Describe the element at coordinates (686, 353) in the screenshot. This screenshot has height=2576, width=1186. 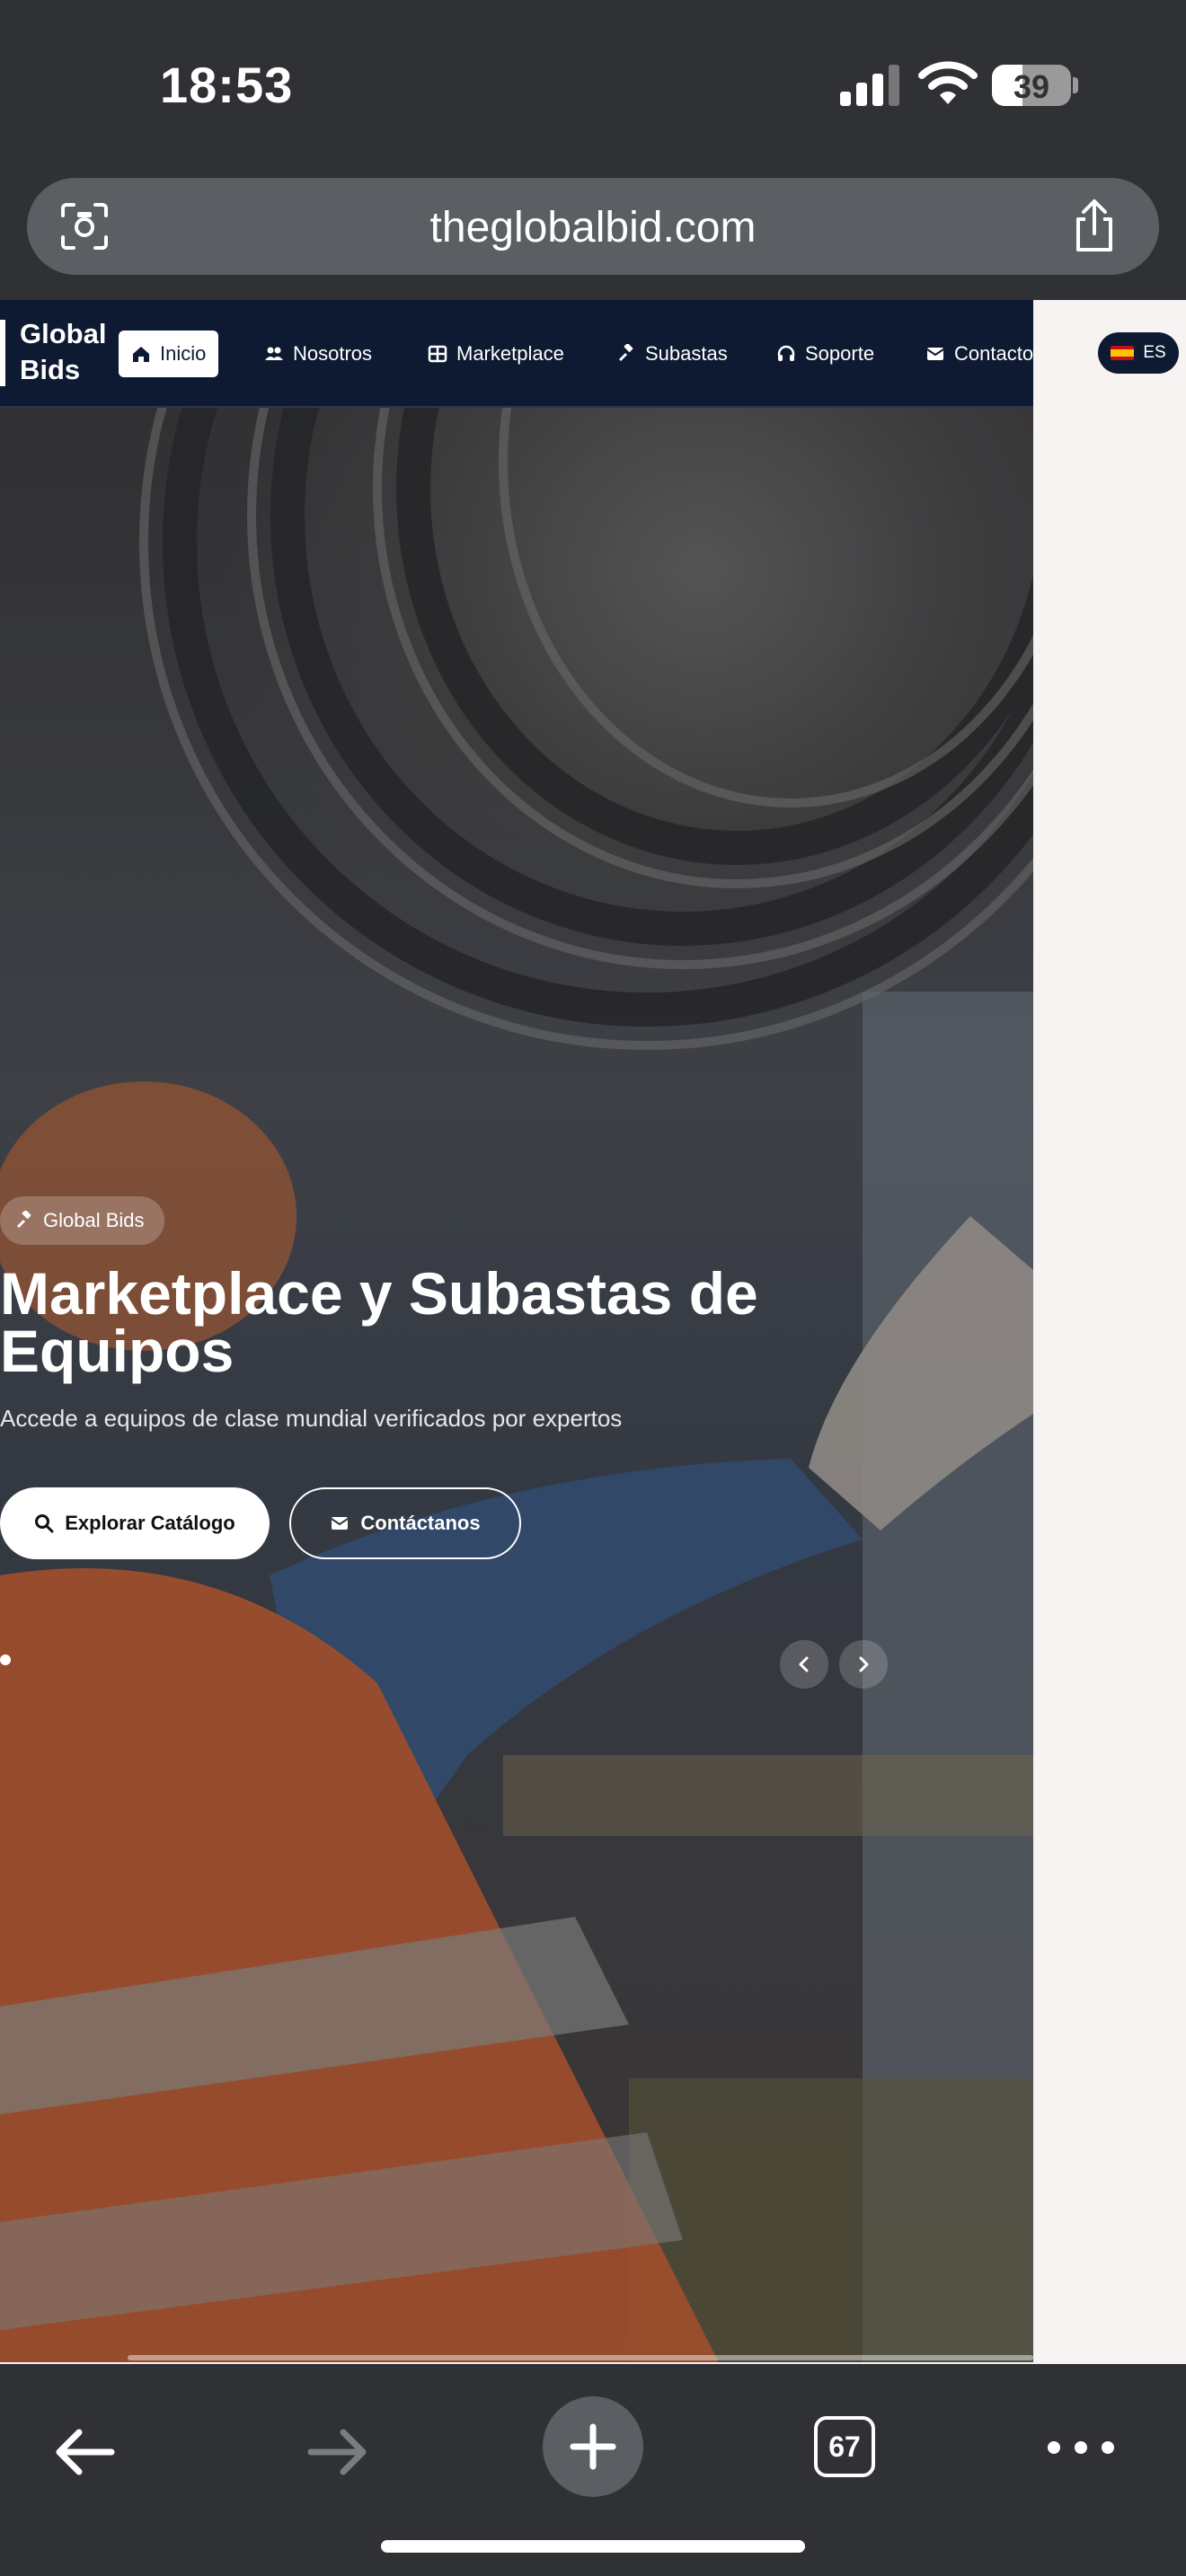
I see `nav-label: Subastas` at that location.